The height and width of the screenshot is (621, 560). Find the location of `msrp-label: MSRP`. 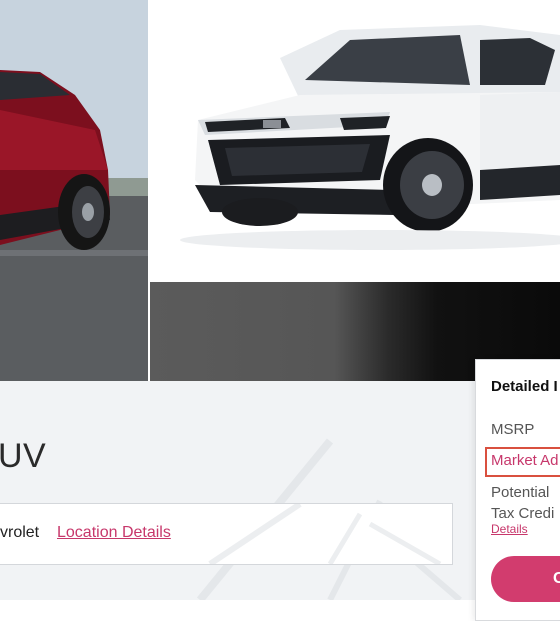

msrp-label: MSRP is located at coordinates (513, 429).